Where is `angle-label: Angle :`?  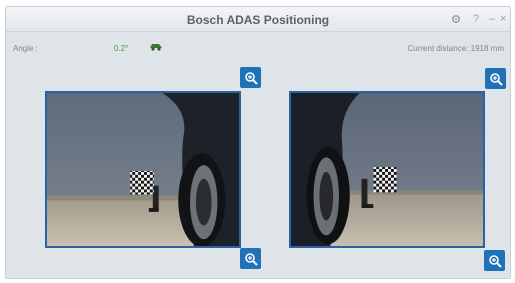 angle-label: Angle : is located at coordinates (25, 48).